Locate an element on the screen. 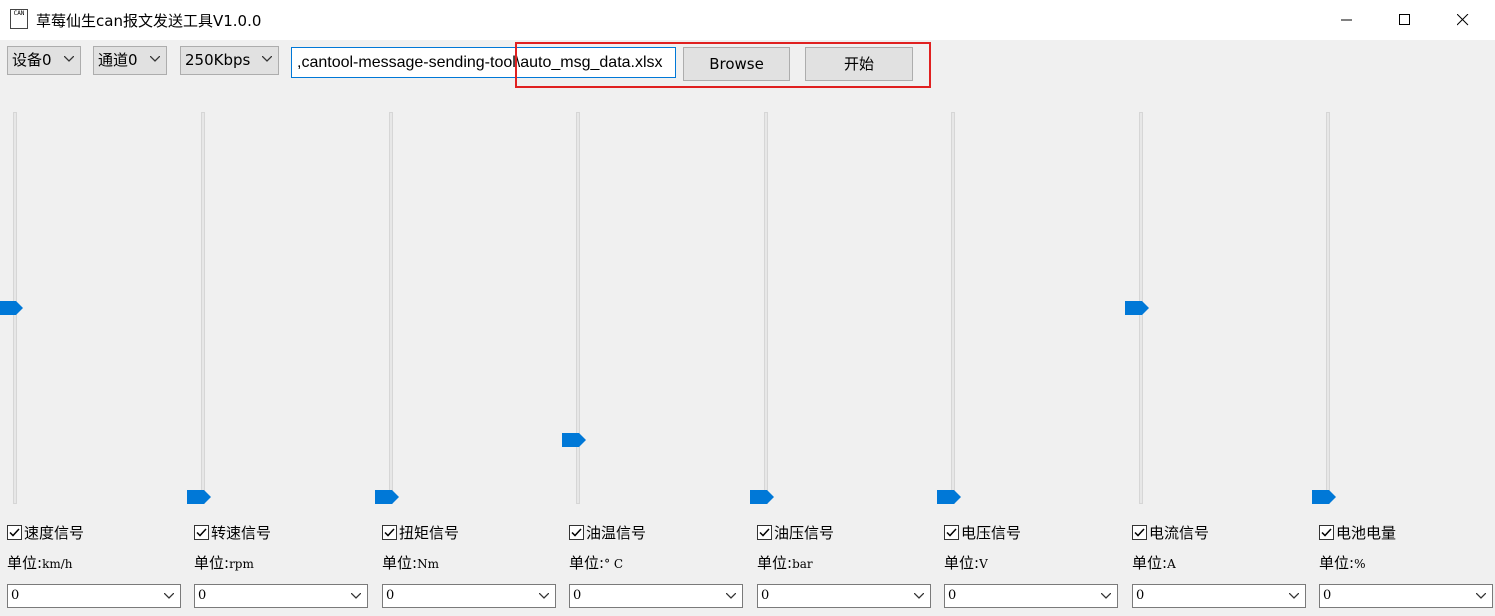 Image resolution: width=1495 pixels, height=616 pixels. signal-unit: 单位:Nm is located at coordinates (410, 563).